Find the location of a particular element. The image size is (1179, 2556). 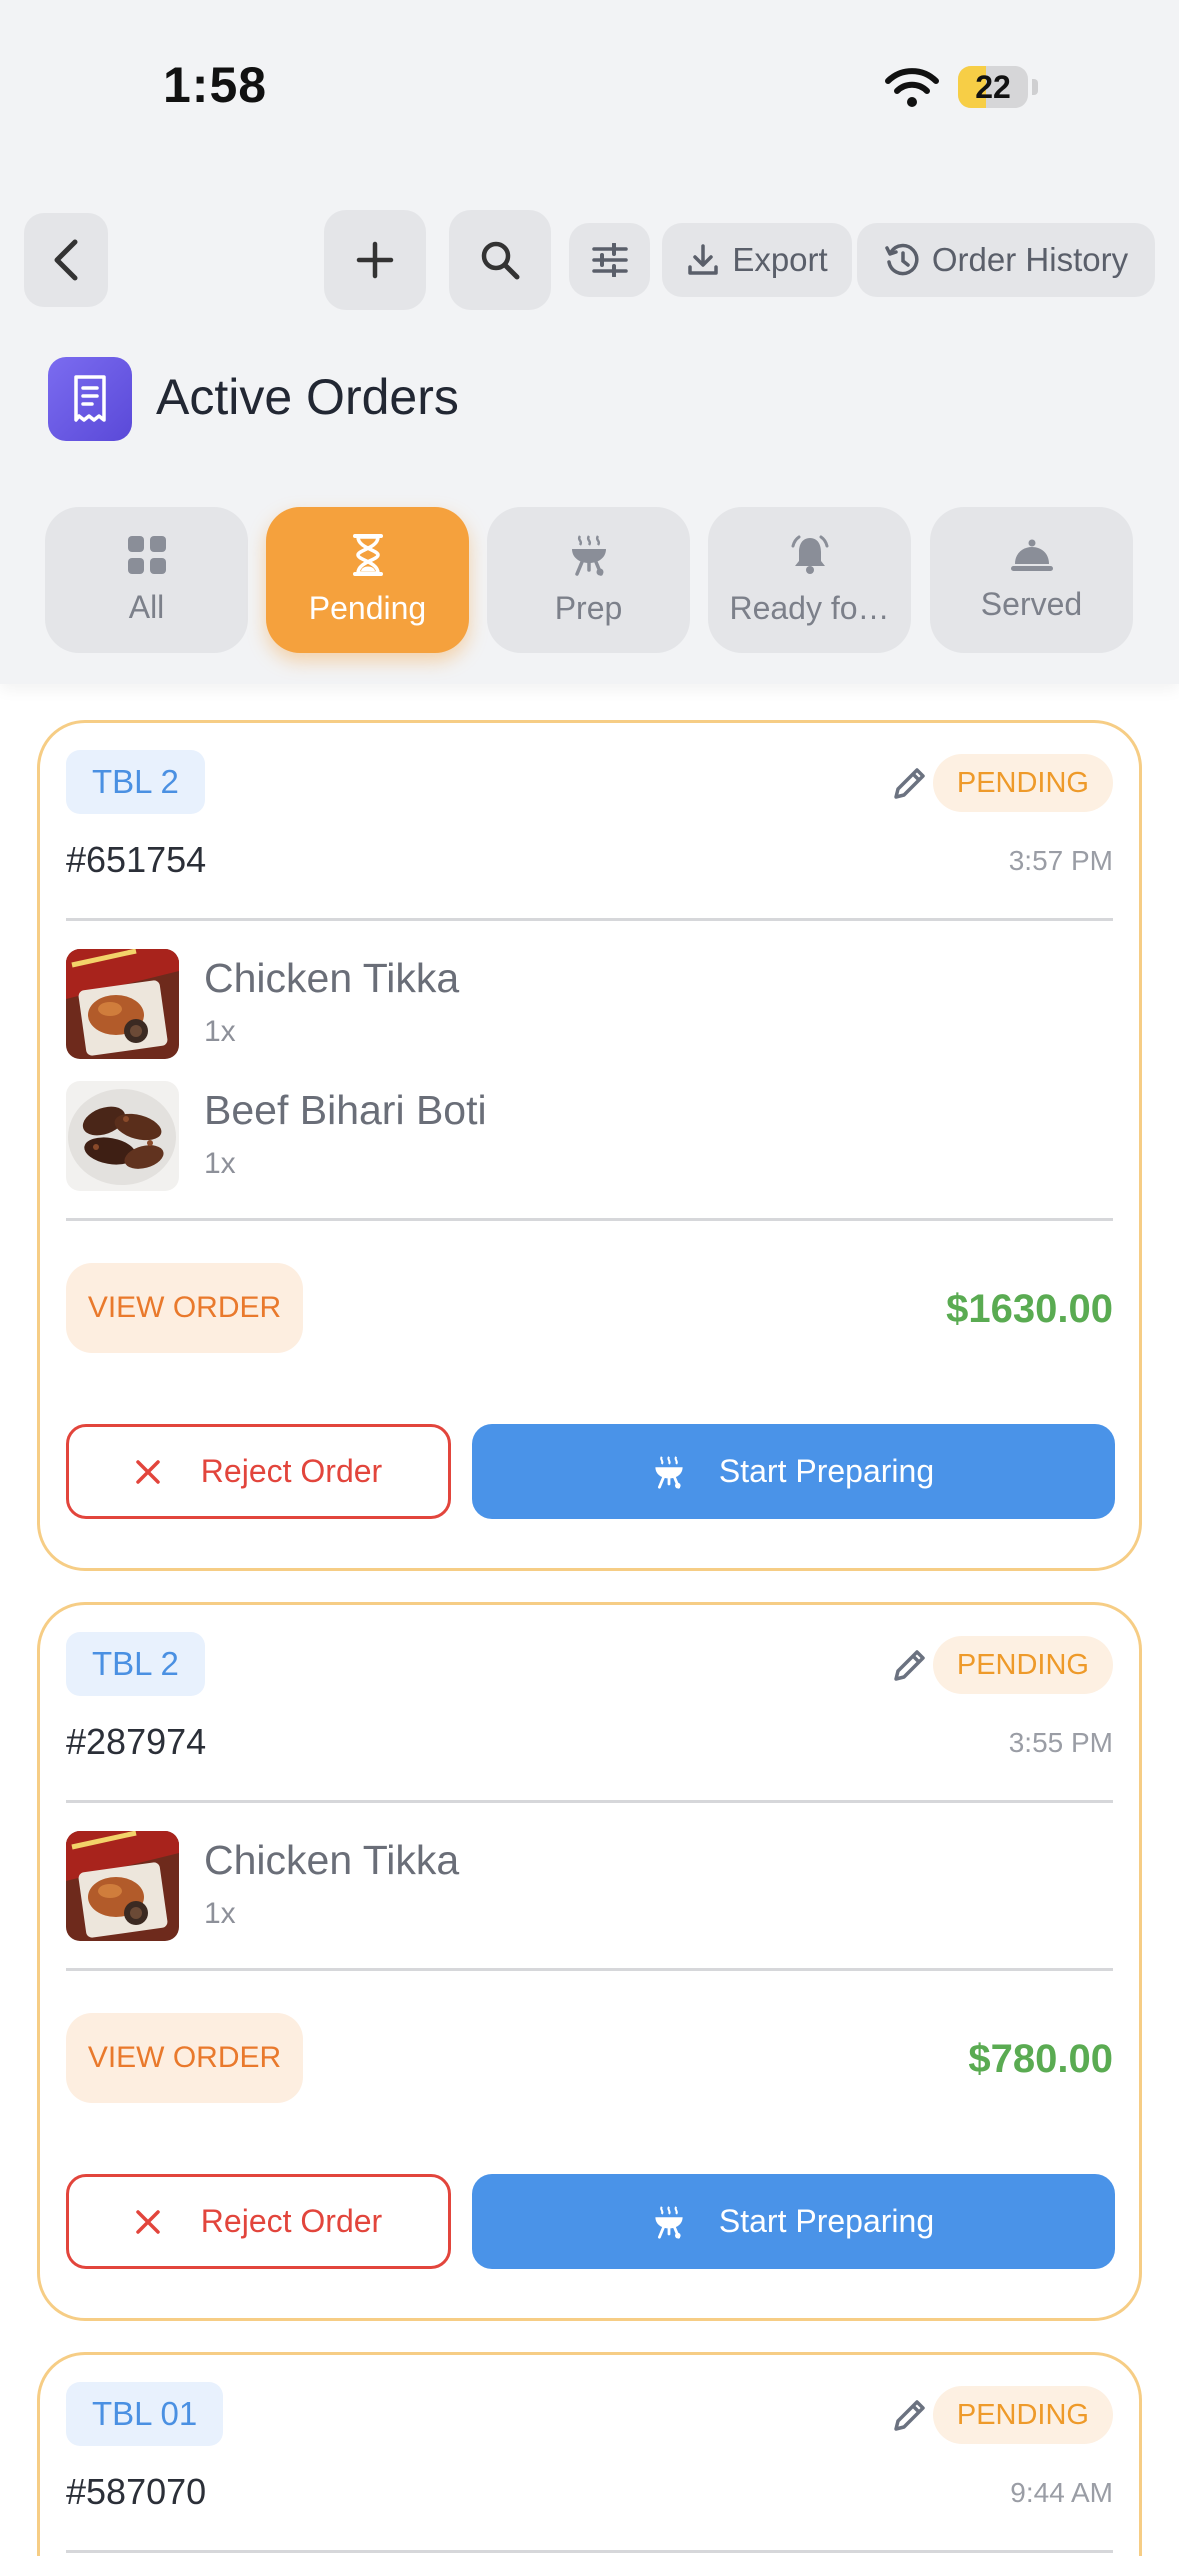

status-time: 1:58 is located at coordinates (215, 85).